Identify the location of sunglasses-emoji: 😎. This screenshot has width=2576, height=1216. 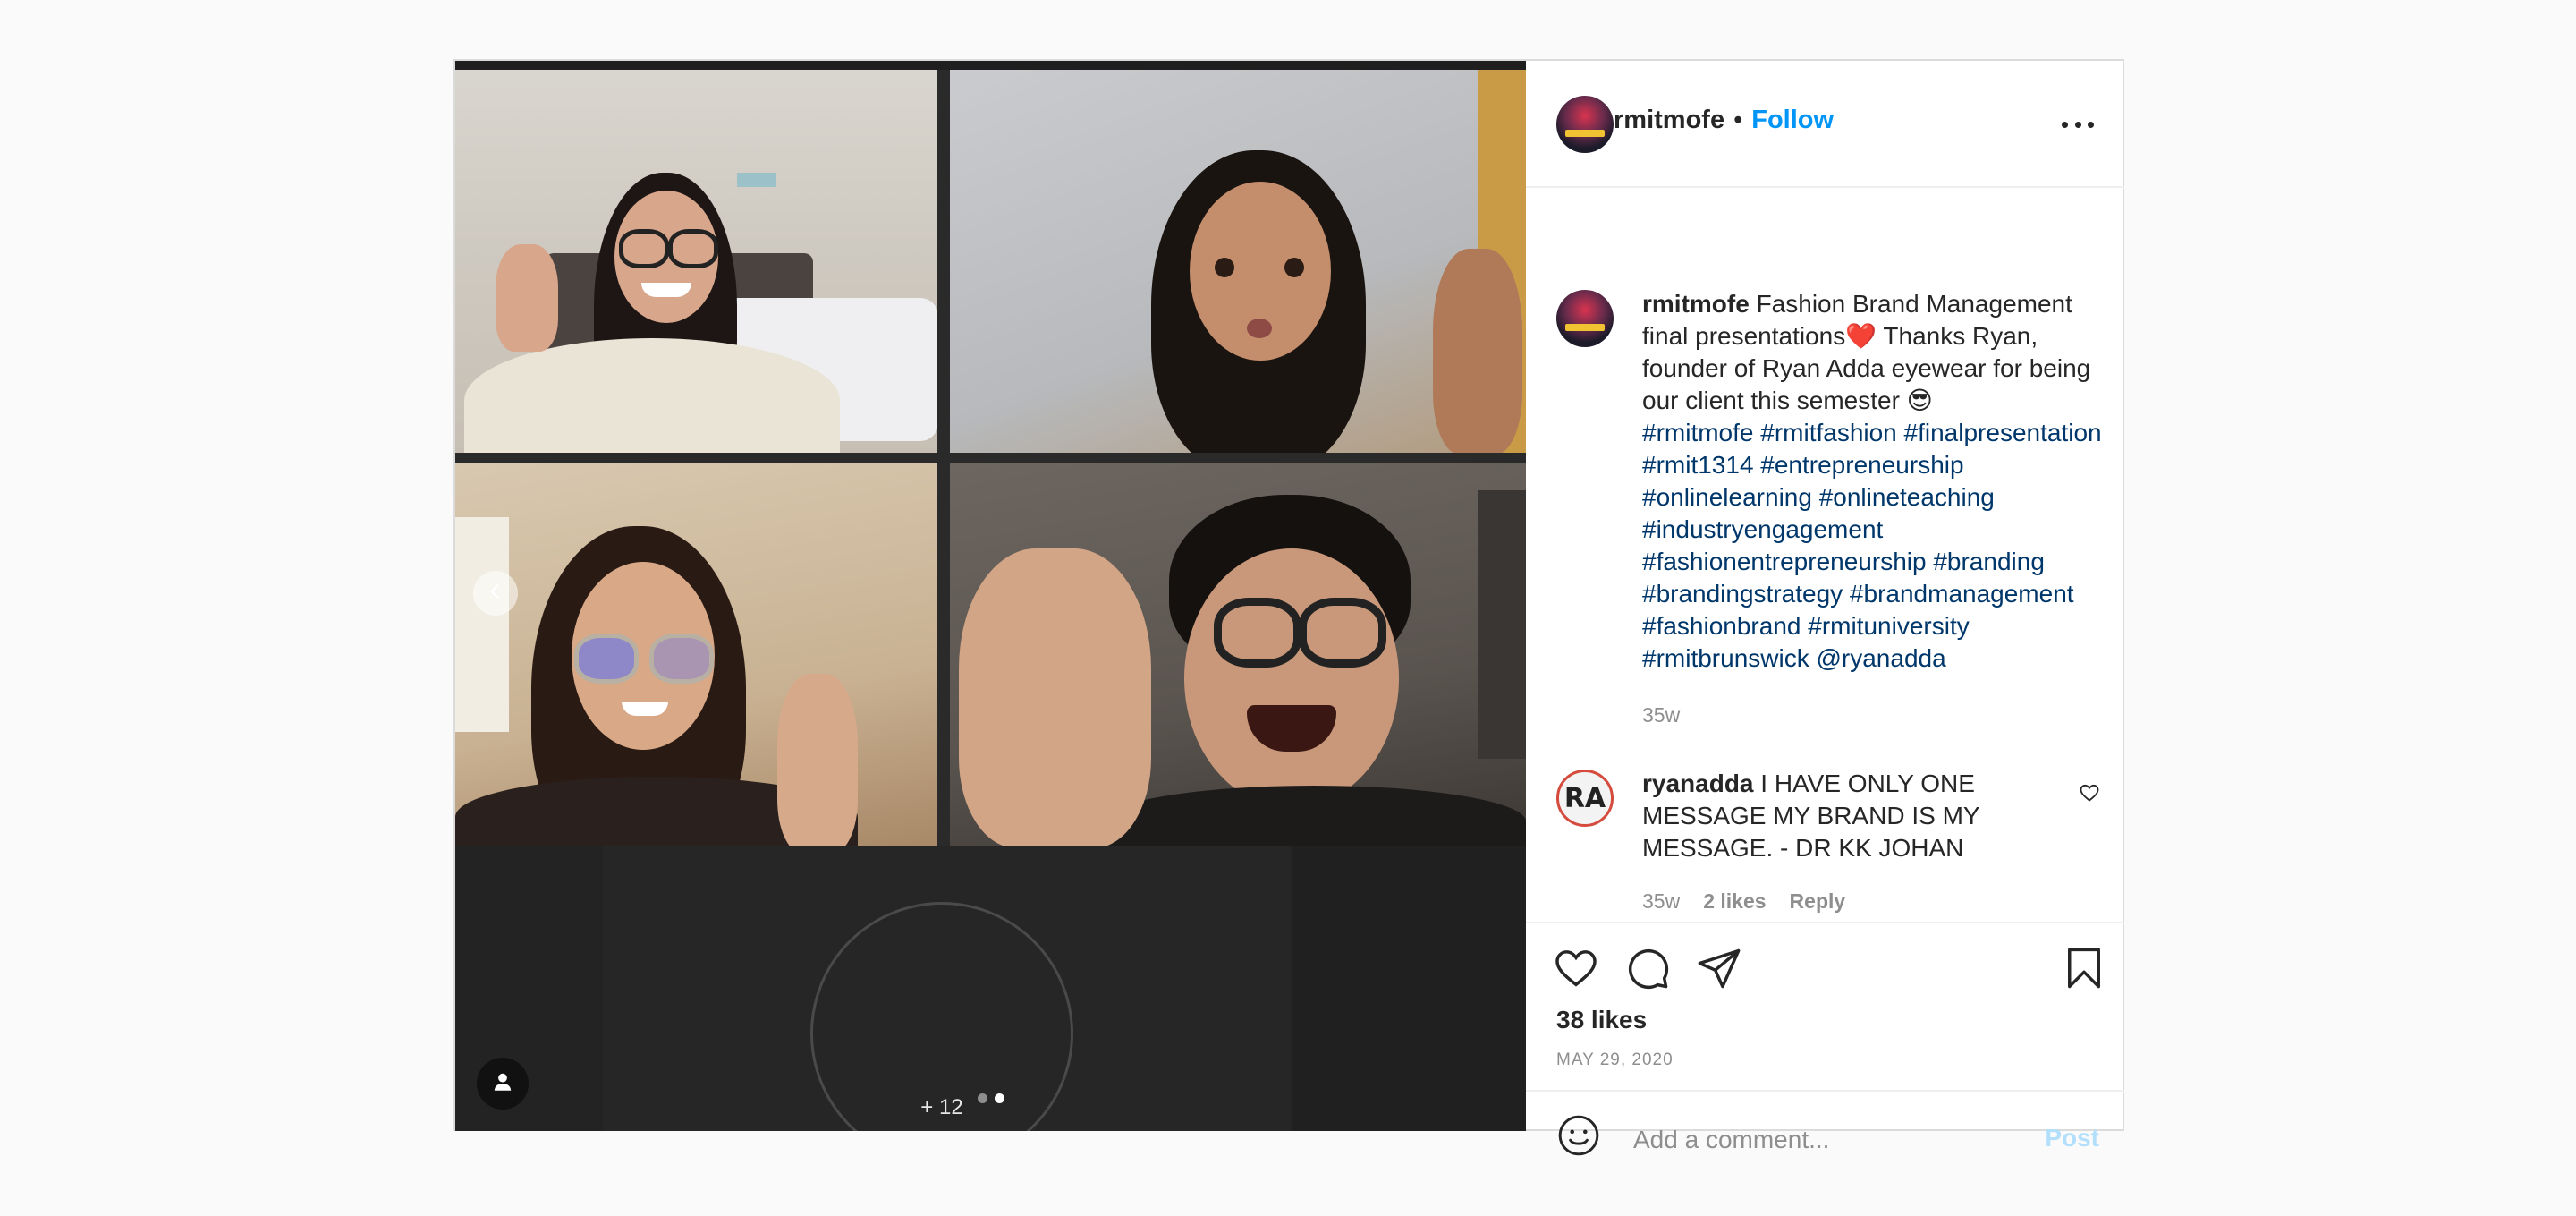
(1919, 400).